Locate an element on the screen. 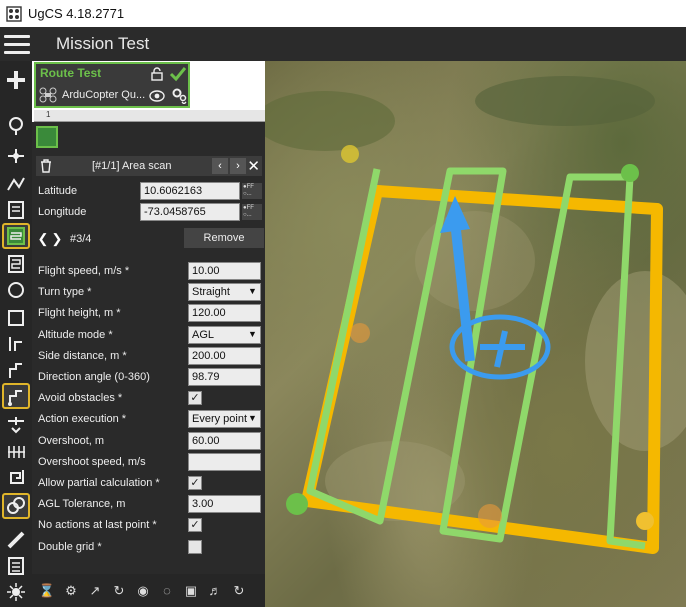  lock-icon is located at coordinates (157, 74).